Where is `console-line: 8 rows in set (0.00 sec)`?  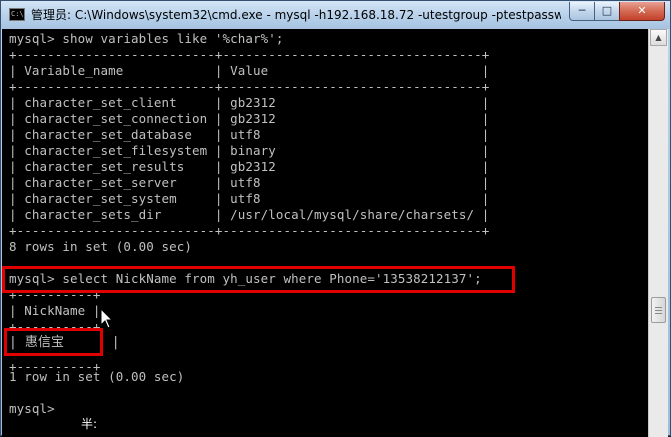
console-line: 8 rows in set (0.00 sec) is located at coordinates (101, 246).